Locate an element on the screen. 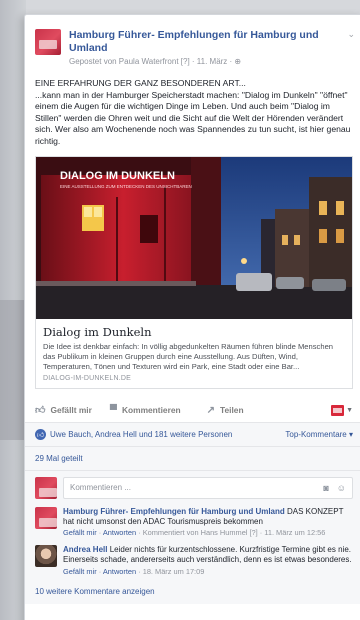  image-sign-text: DIALOG IM DUNKELN is located at coordinates (117, 176).